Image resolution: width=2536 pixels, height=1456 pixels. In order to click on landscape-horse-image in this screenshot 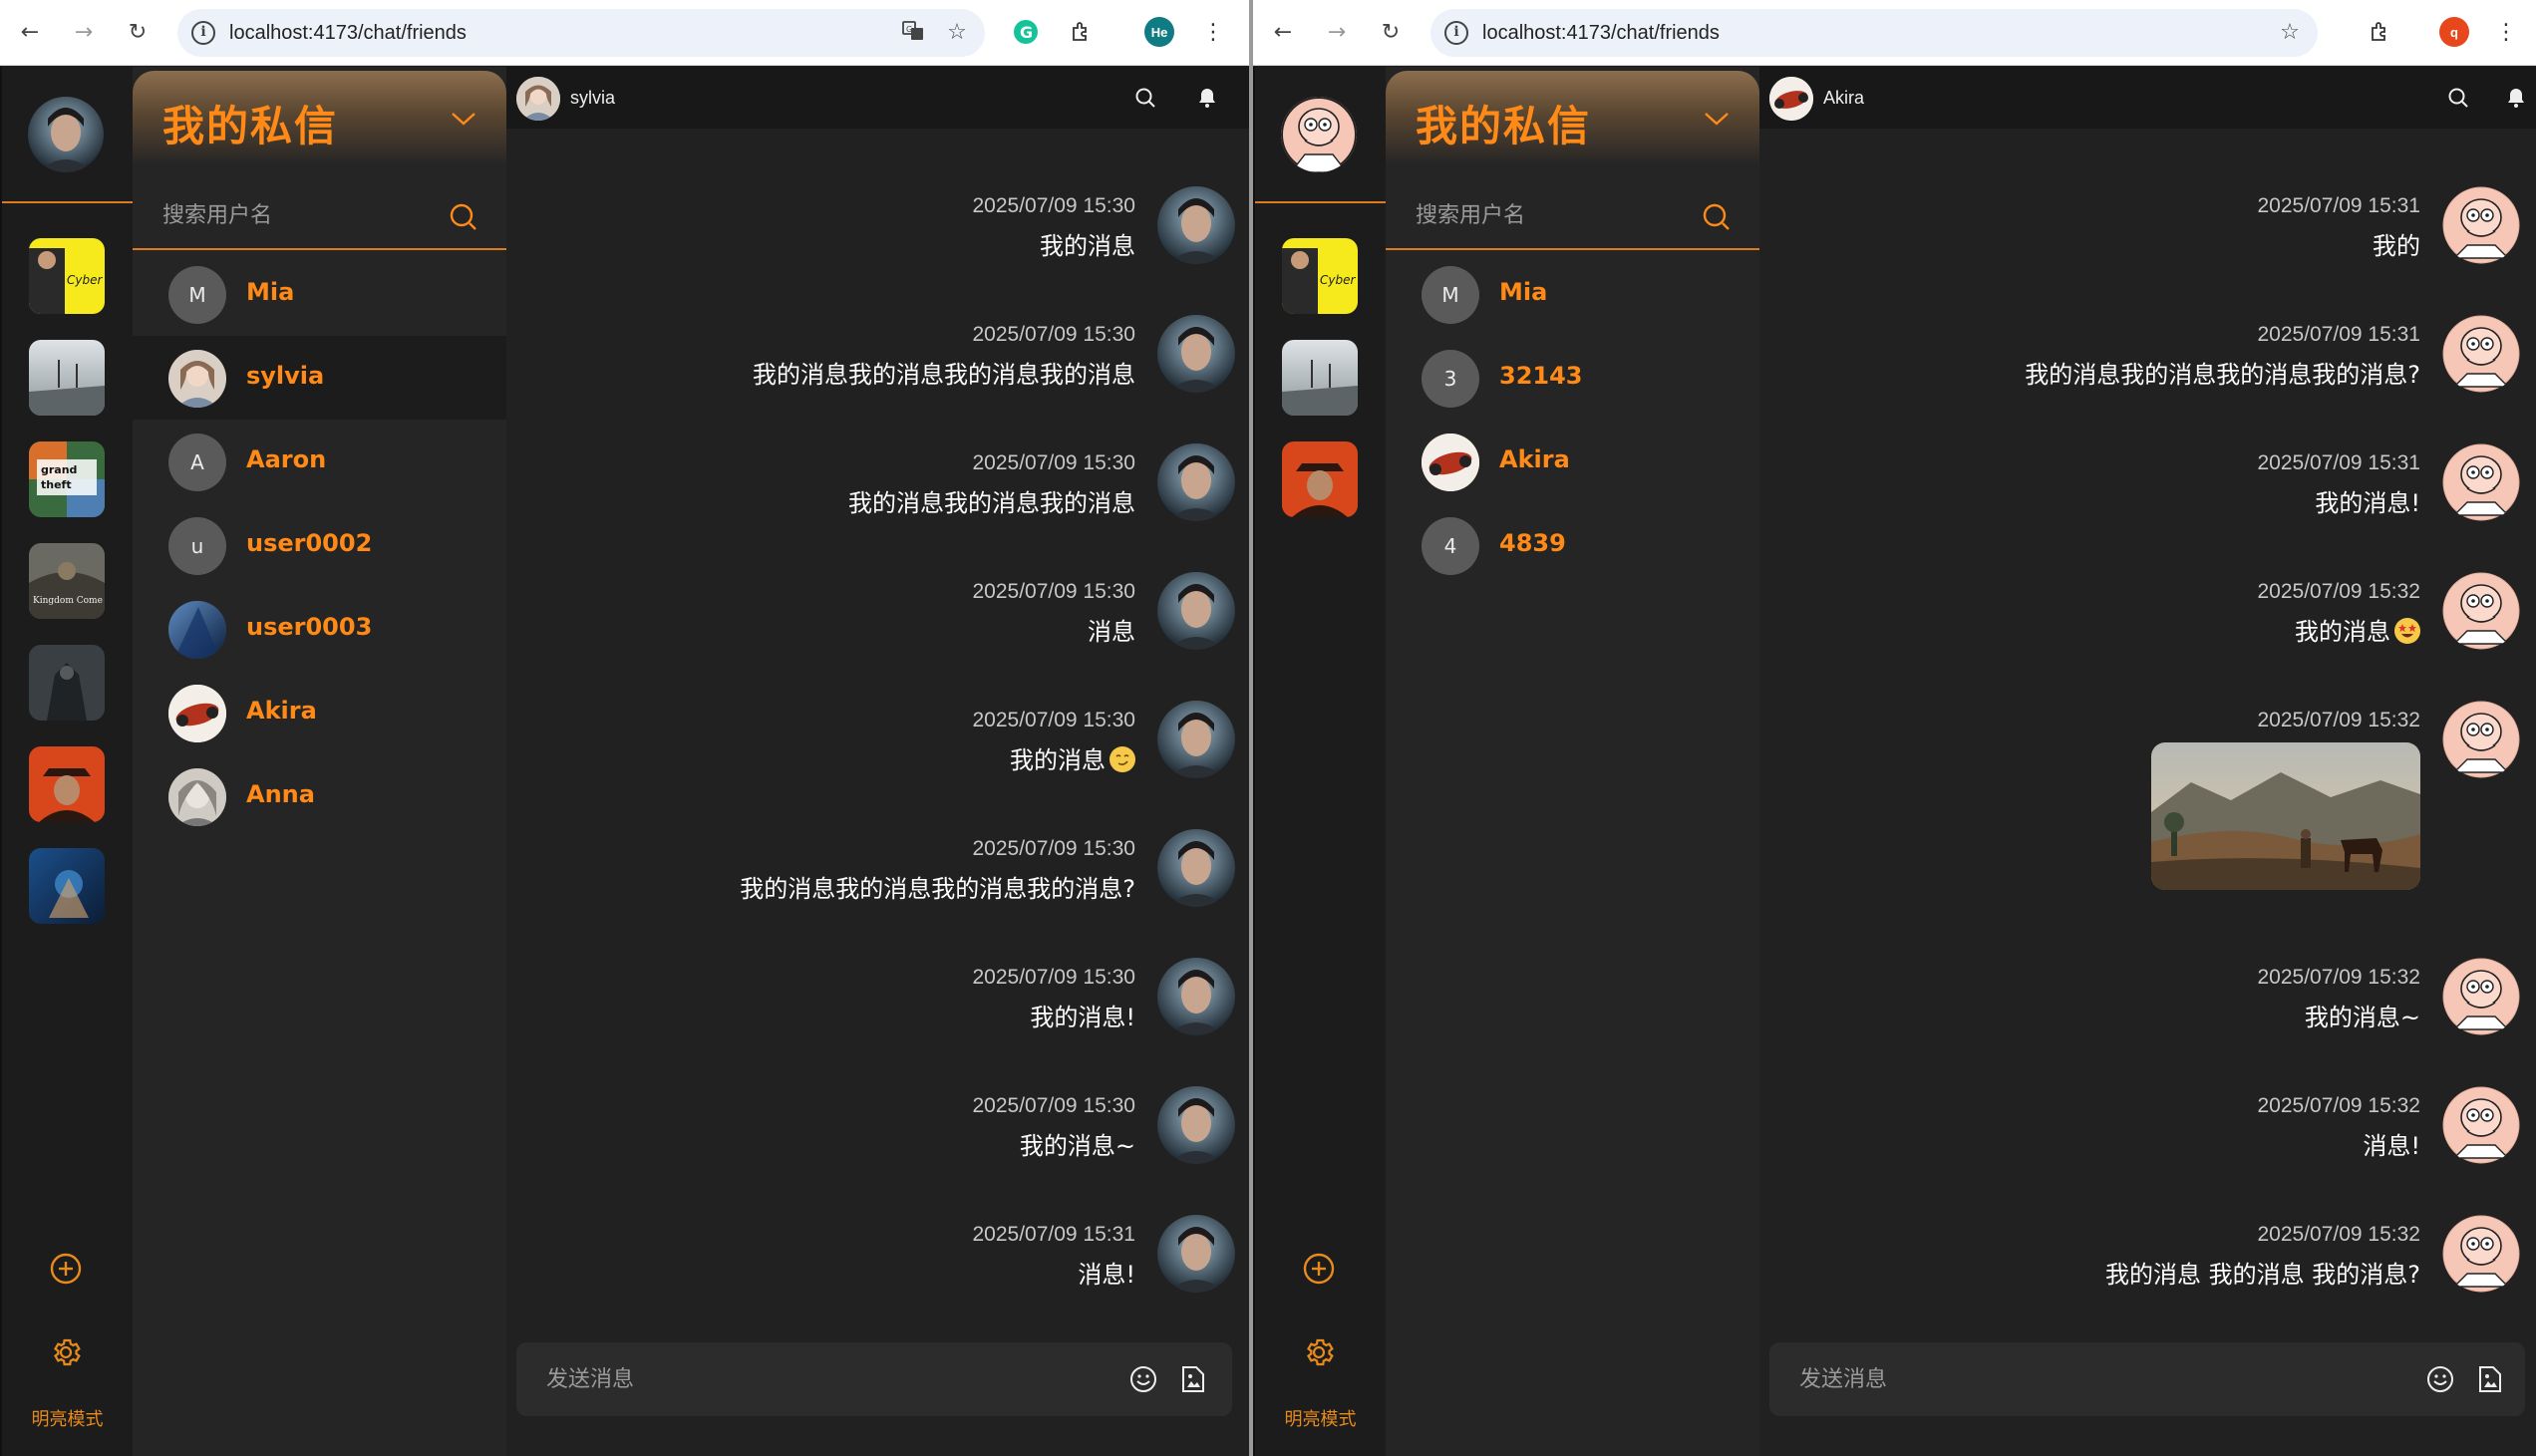, I will do `click(2285, 816)`.